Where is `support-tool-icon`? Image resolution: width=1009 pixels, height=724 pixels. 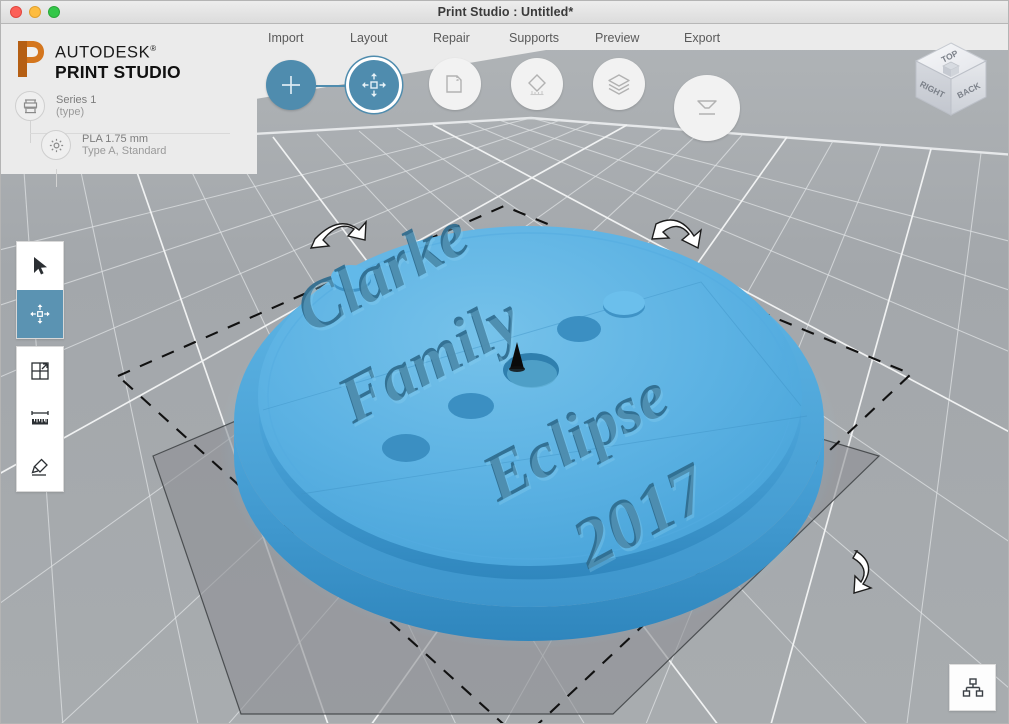 support-tool-icon is located at coordinates (39, 467).